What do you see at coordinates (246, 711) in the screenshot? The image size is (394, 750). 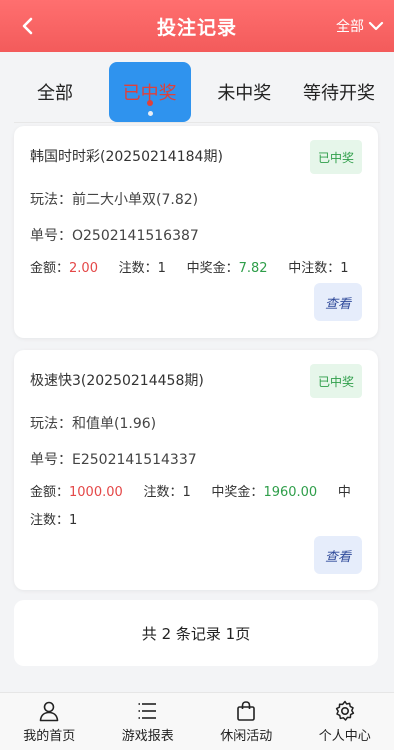 I see `bag-icon` at bounding box center [246, 711].